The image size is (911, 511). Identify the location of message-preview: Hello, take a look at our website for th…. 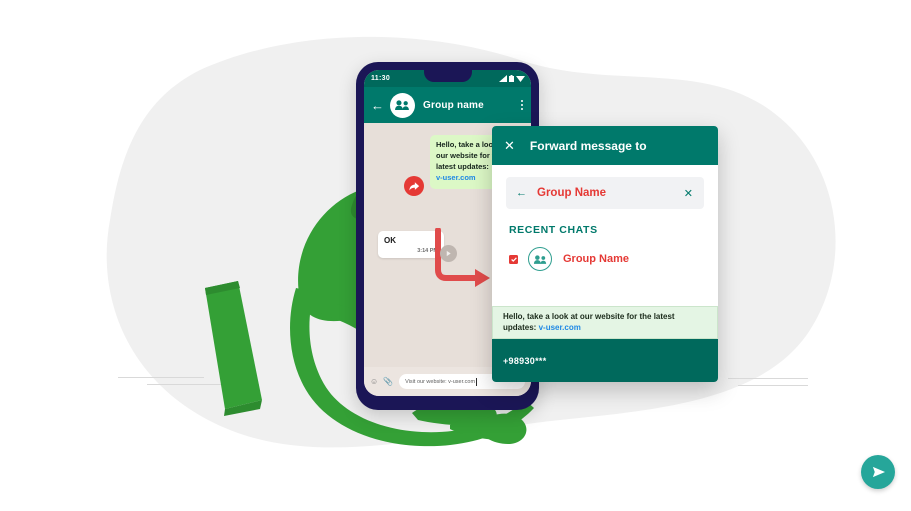
(605, 322).